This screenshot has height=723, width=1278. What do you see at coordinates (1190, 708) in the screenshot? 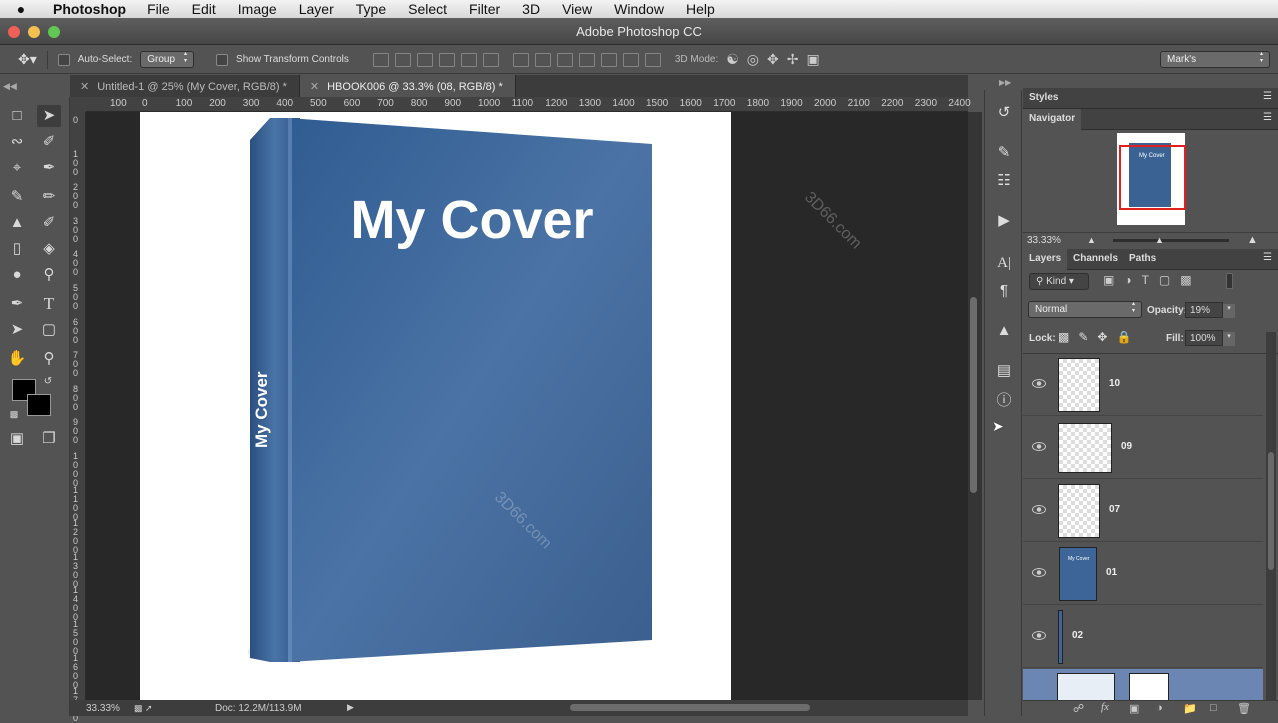
I see `new-group-icon: 📁` at bounding box center [1190, 708].